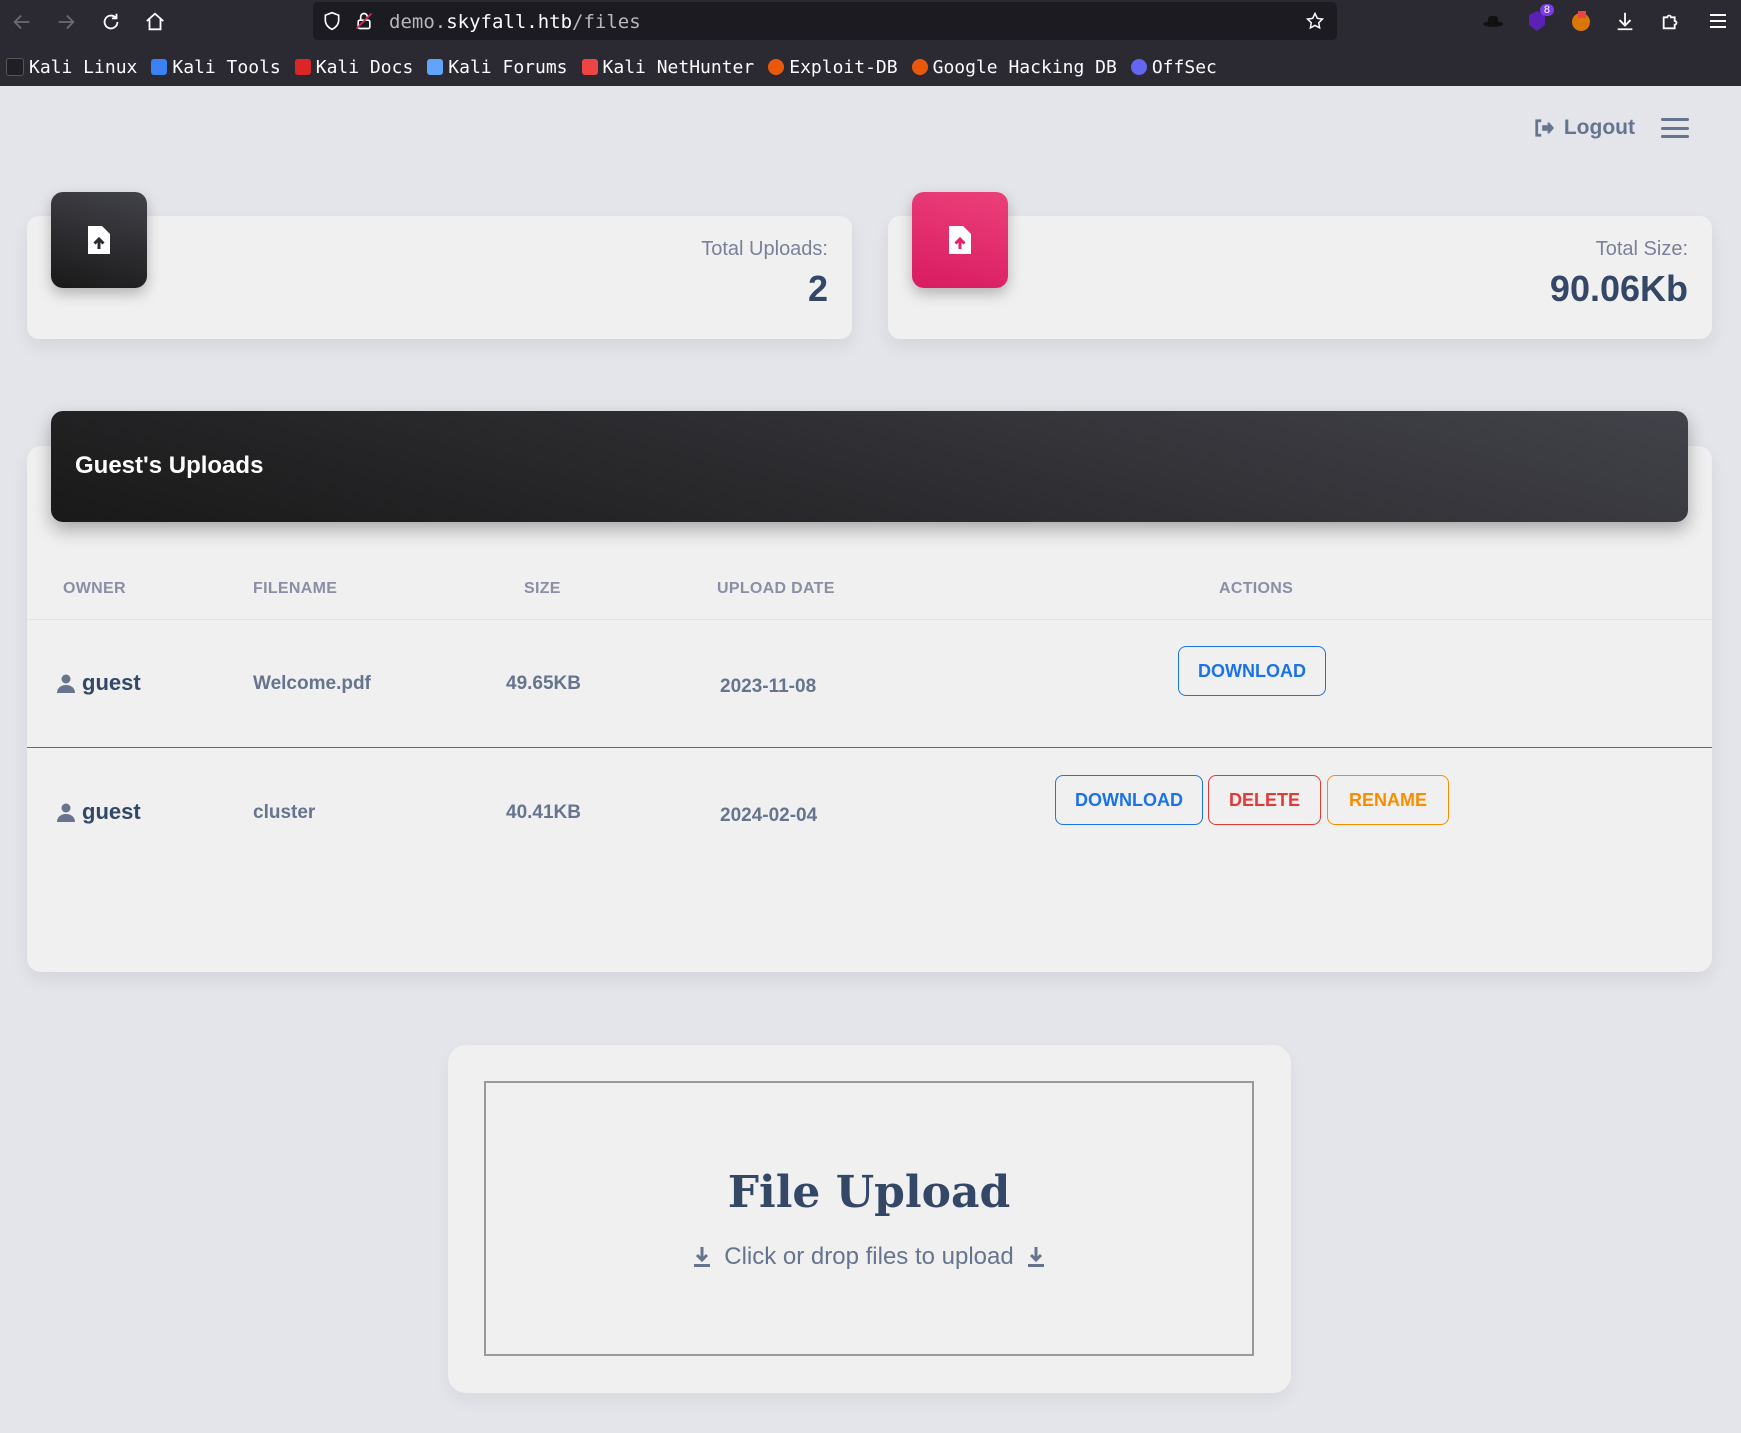  What do you see at coordinates (769, 815) in the screenshot?
I see `upload-date-cell: 2024-02-04` at bounding box center [769, 815].